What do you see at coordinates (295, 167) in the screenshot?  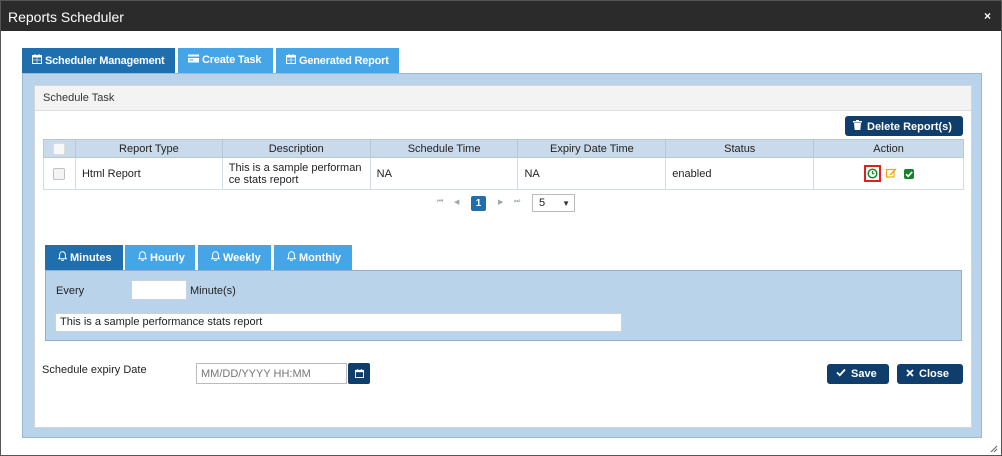 I see `description-line: This is a sample performan` at bounding box center [295, 167].